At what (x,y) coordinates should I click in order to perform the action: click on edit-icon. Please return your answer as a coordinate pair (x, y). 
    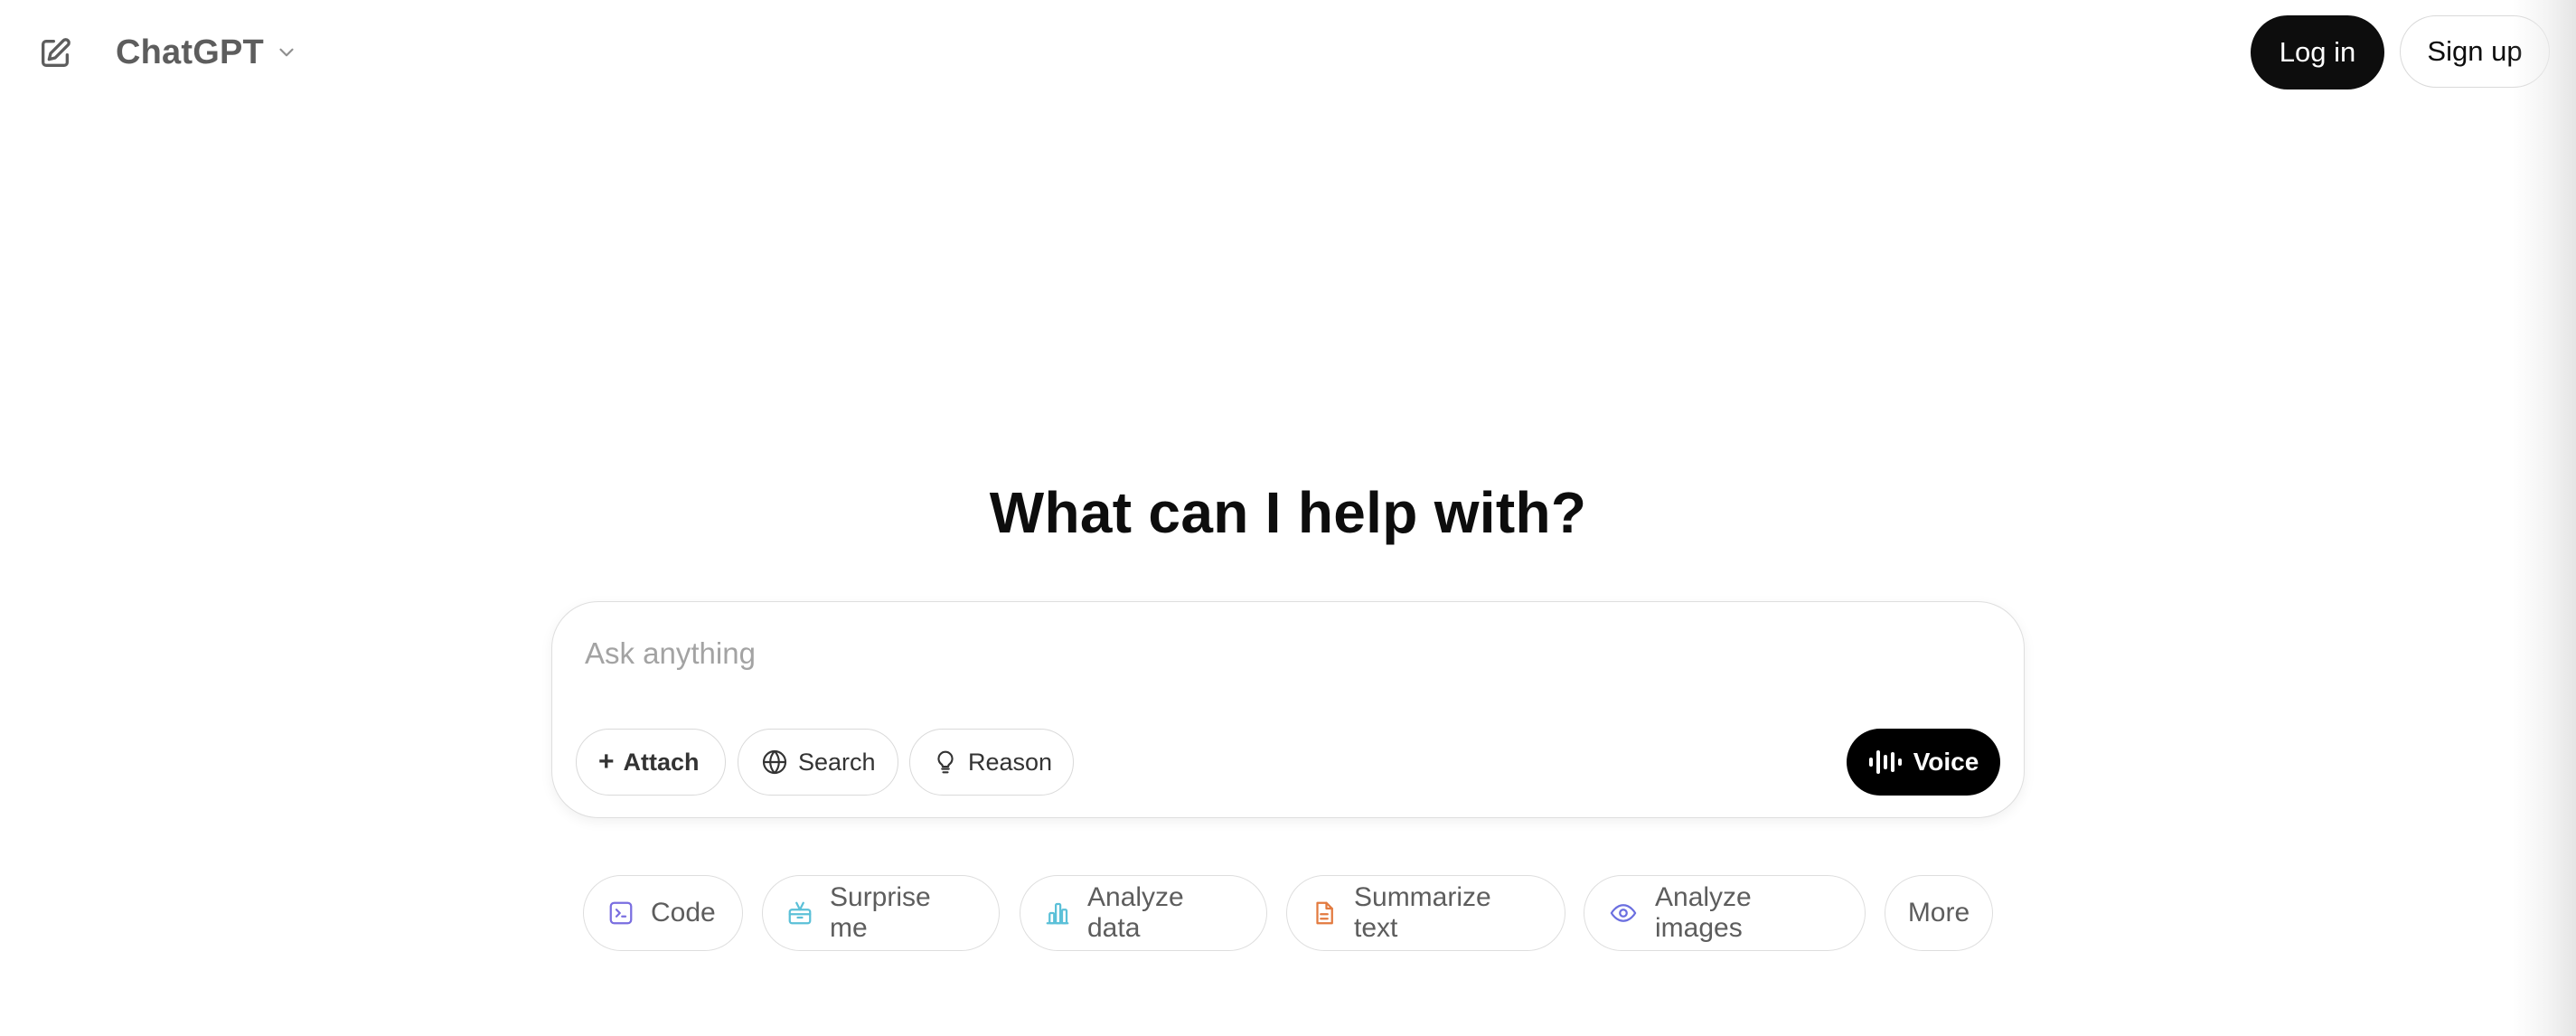
    Looking at the image, I should click on (55, 53).